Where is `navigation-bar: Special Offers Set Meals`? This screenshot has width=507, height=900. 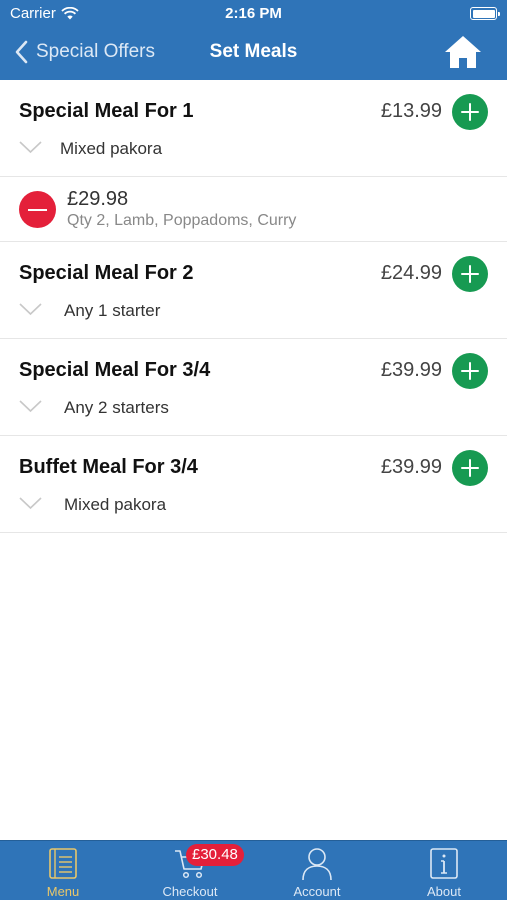 navigation-bar: Special Offers Set Meals is located at coordinates (253, 54).